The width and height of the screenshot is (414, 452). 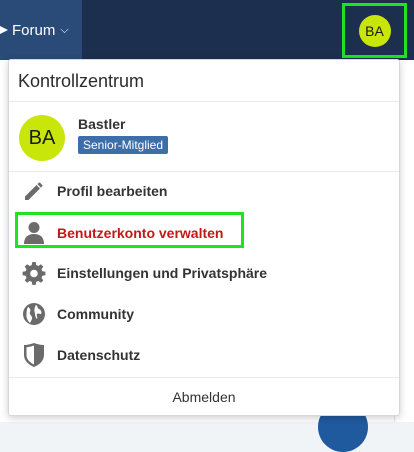 I want to click on user-avatar: BA, so click(x=42, y=138).